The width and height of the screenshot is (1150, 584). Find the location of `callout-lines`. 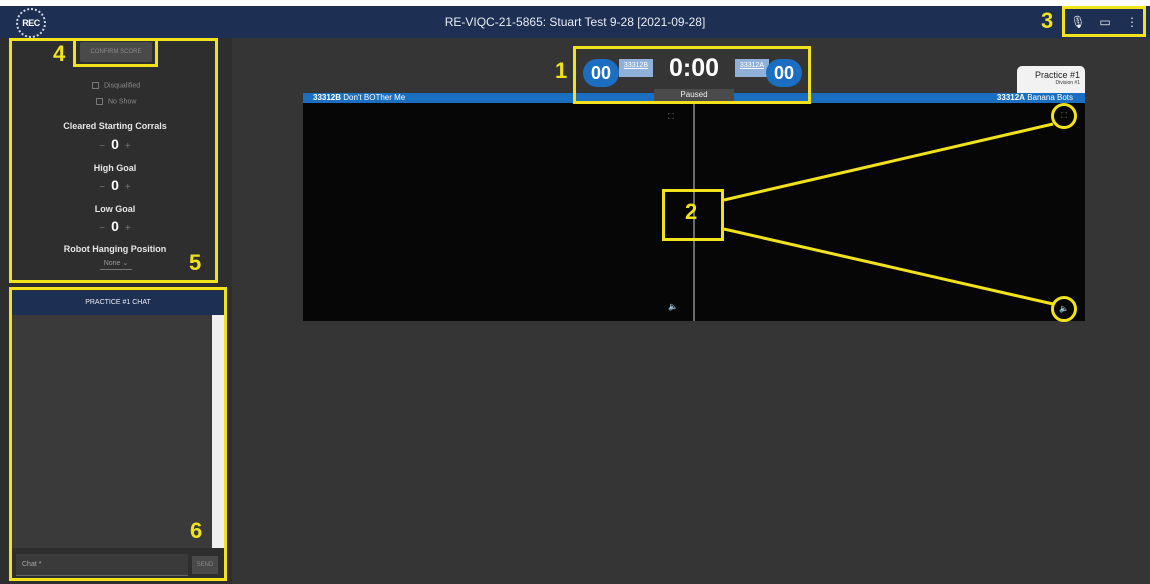

callout-lines is located at coordinates (888, 214).